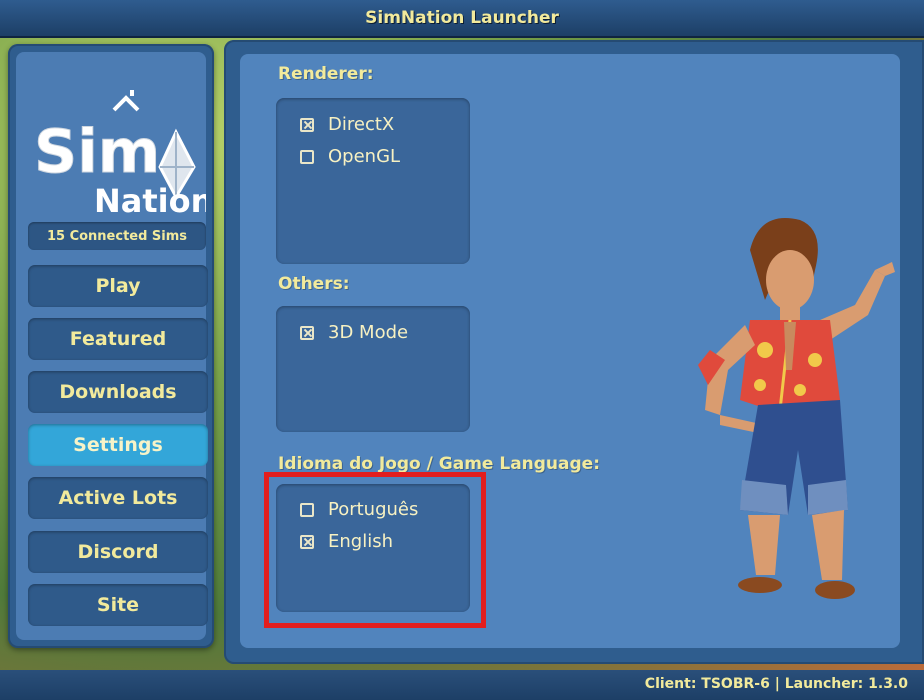 The image size is (924, 700). What do you see at coordinates (118, 339) in the screenshot?
I see `featured-button: Featured` at bounding box center [118, 339].